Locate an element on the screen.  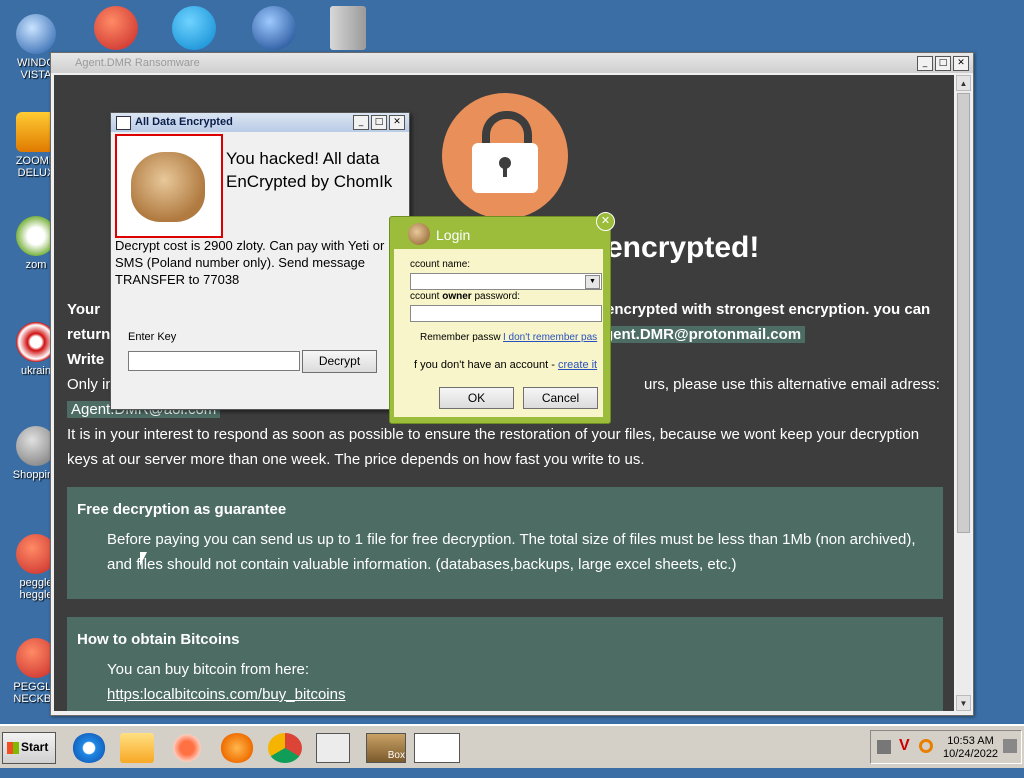
mouse-cursor-icon is located at coordinates (143, 559).